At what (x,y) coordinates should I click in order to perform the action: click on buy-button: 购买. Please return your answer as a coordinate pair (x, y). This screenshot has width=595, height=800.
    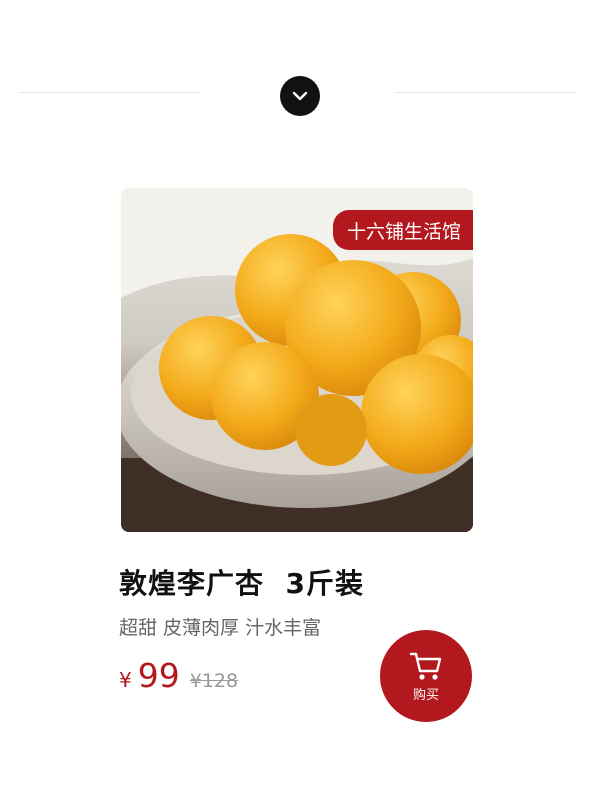
    Looking at the image, I should click on (426, 676).